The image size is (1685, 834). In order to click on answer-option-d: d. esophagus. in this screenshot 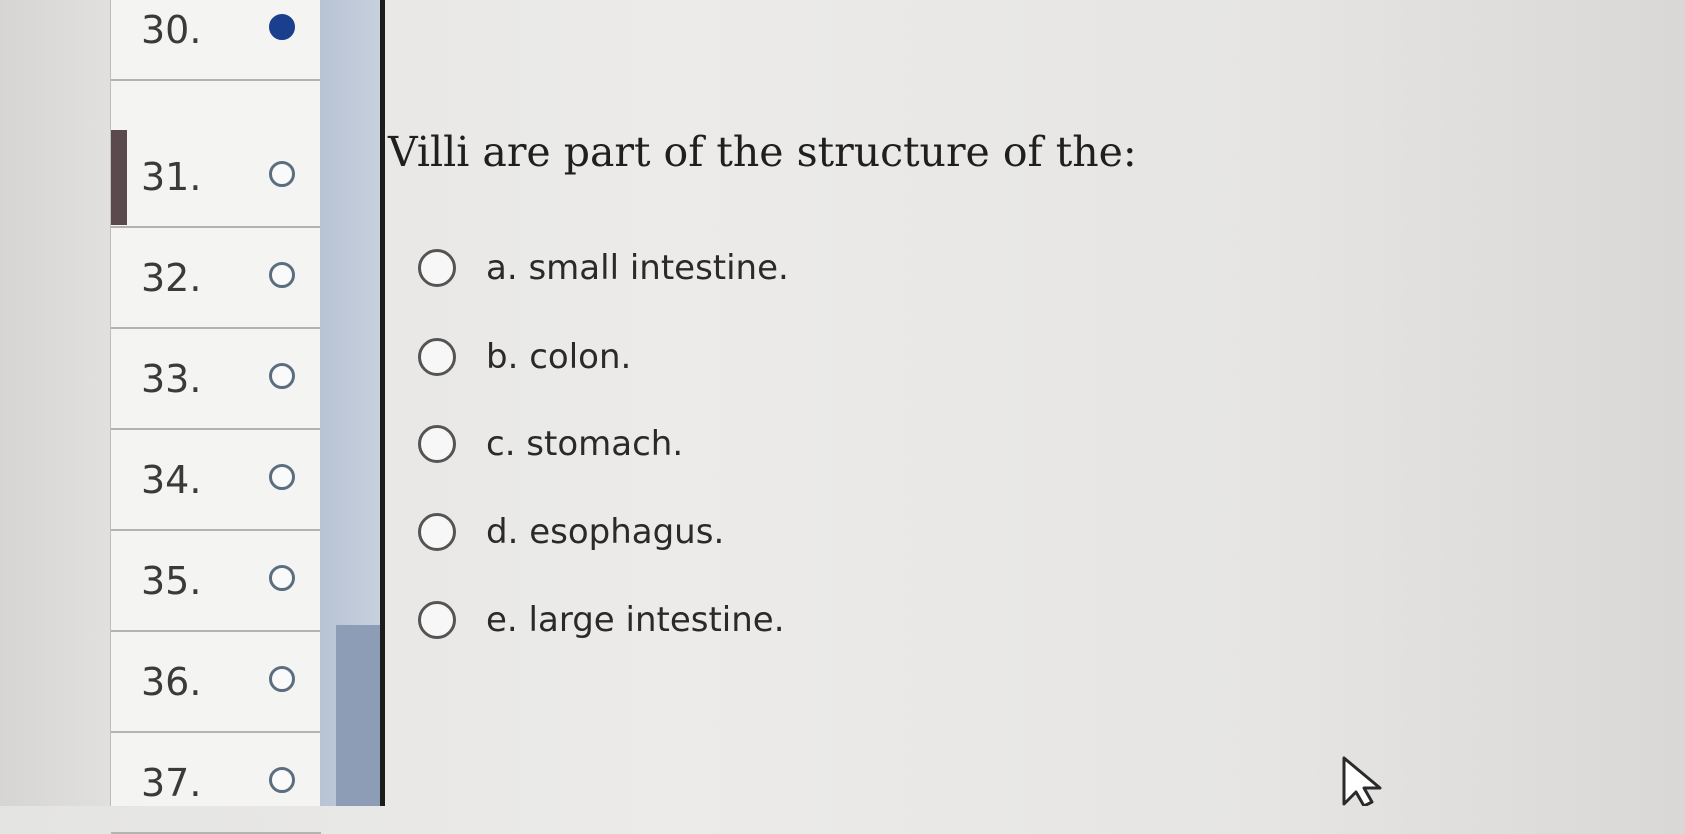, I will do `click(571, 532)`.